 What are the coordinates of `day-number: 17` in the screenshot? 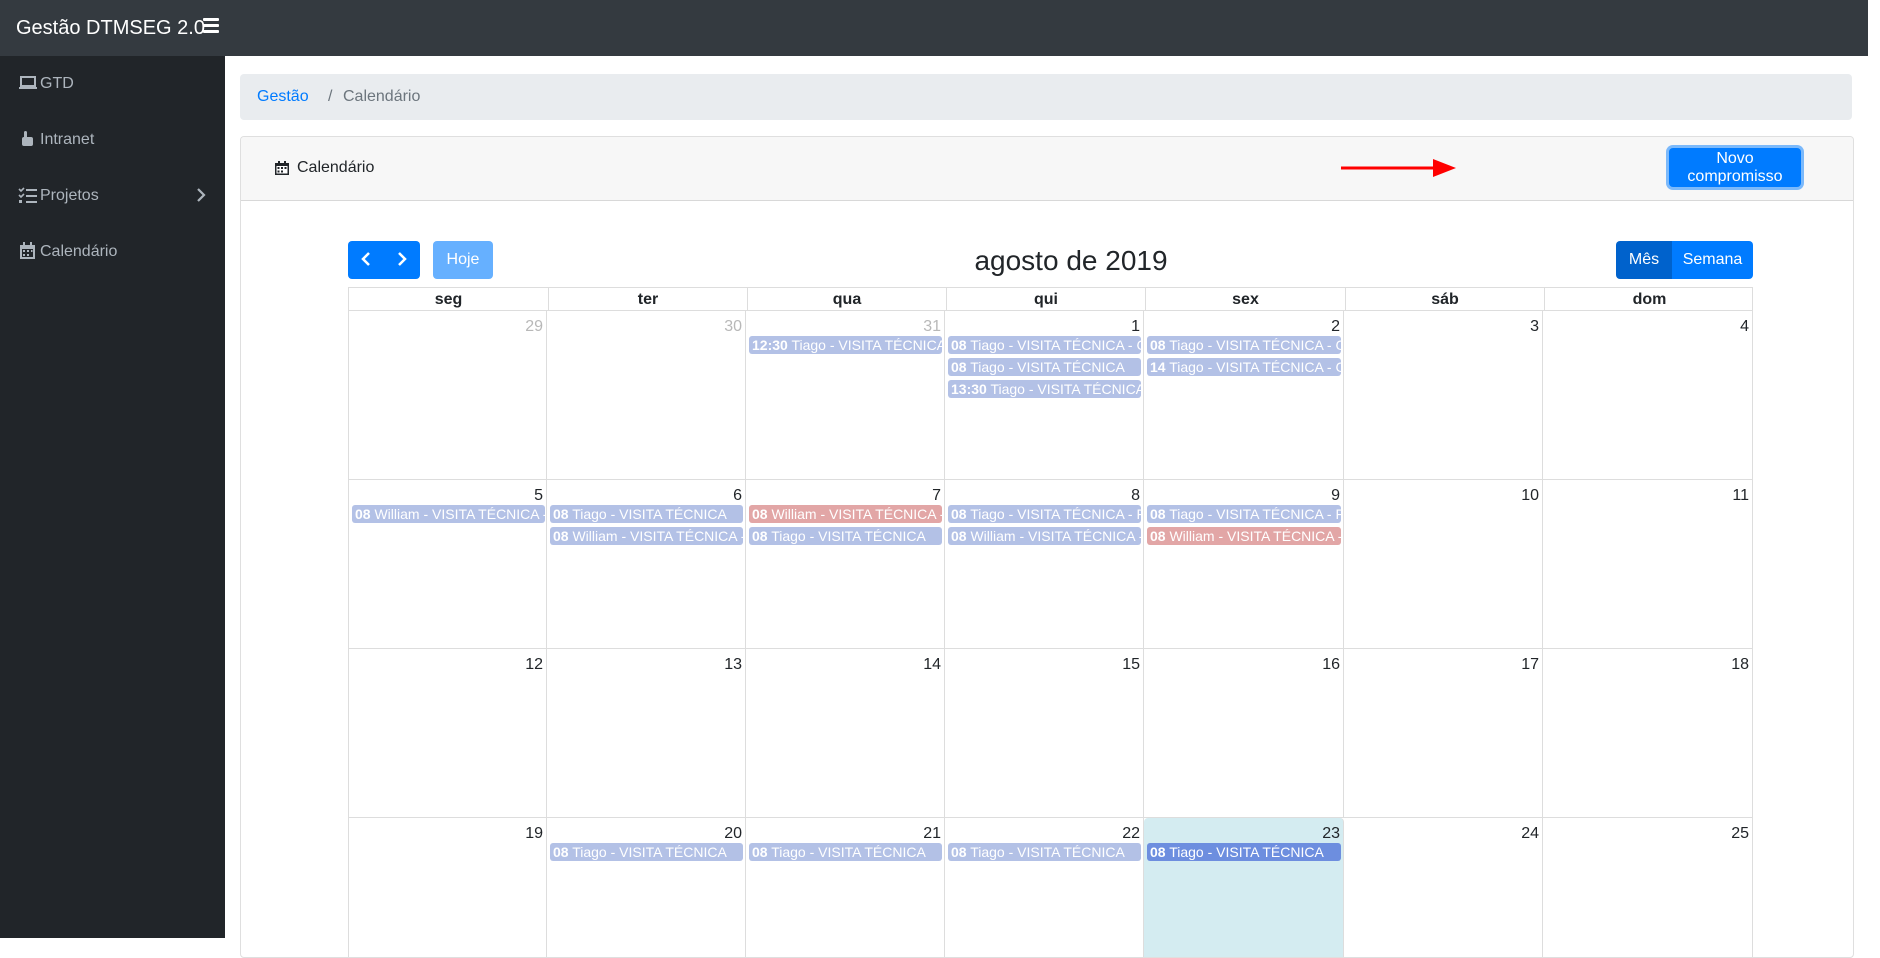 It's located at (1530, 665).